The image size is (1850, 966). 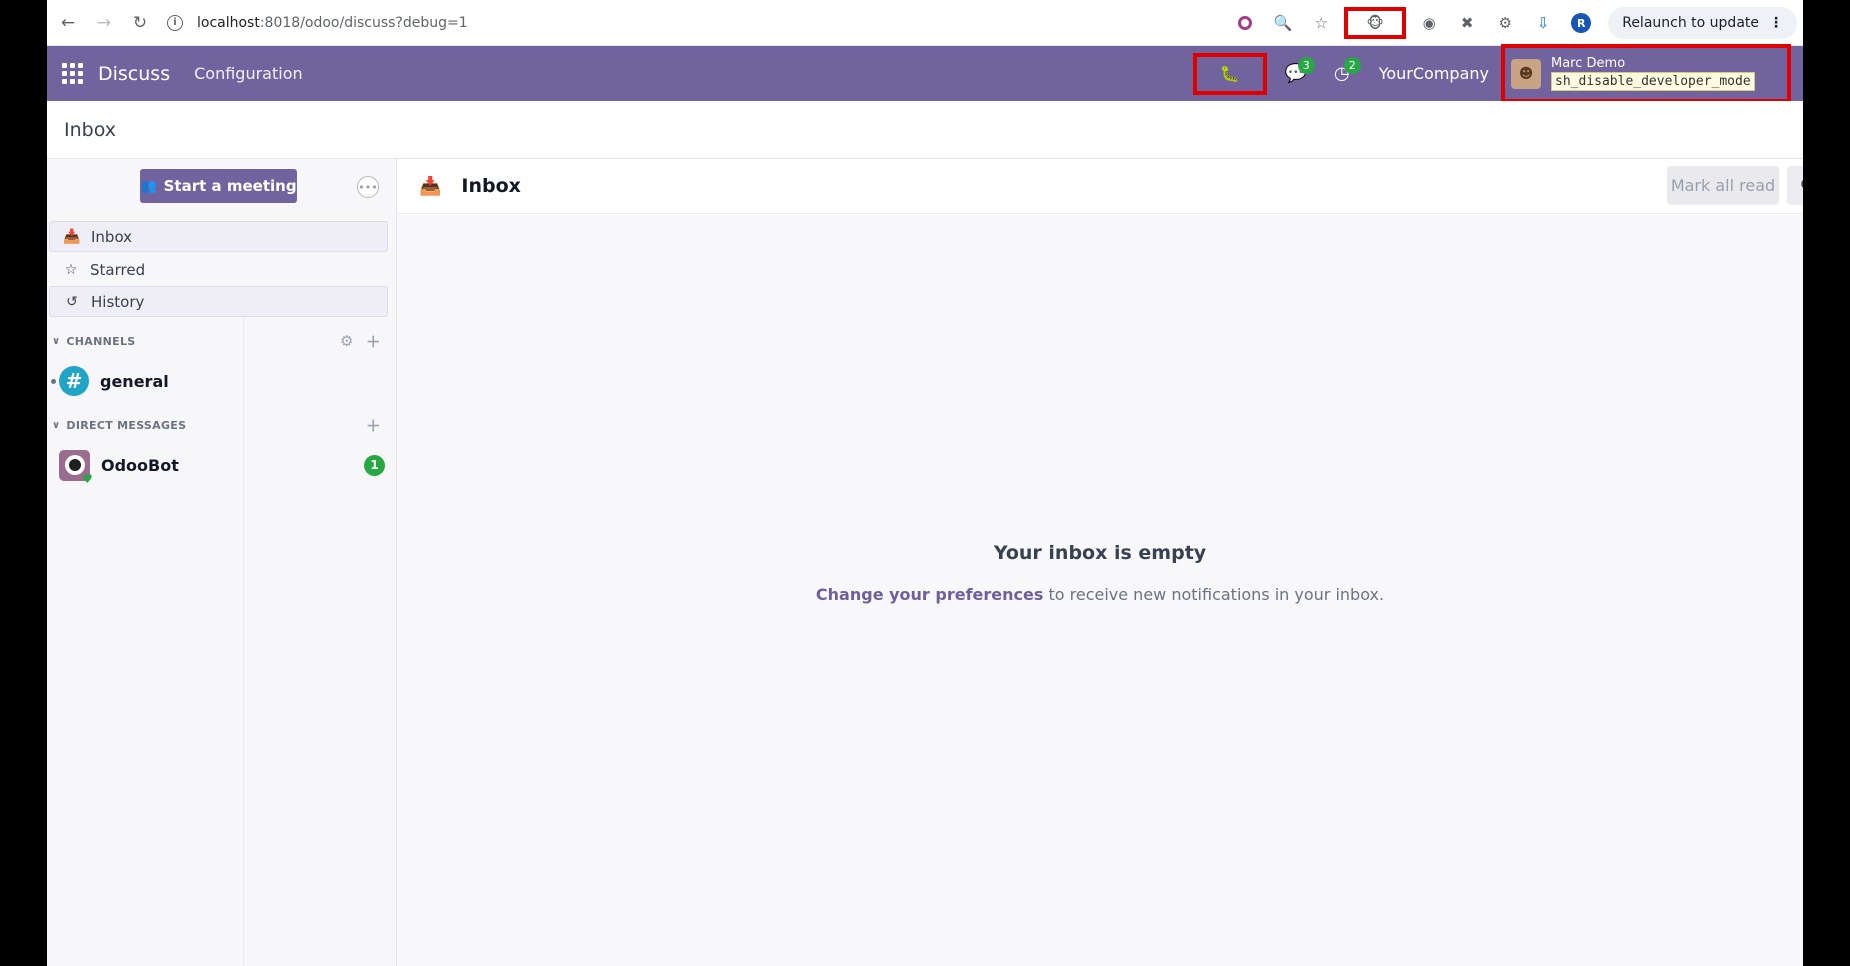 I want to click on profile-avatar: R, so click(x=1581, y=23).